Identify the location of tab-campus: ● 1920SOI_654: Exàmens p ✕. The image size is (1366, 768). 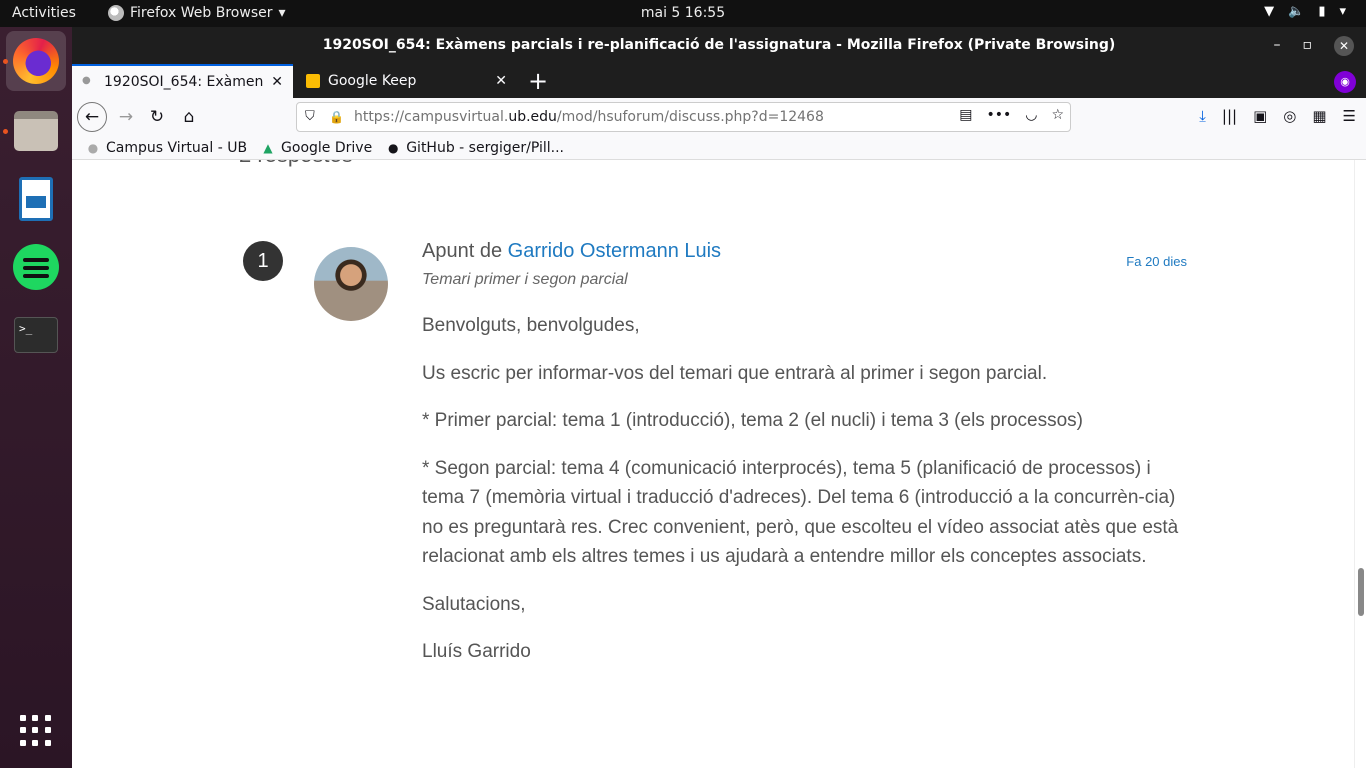
(182, 81).